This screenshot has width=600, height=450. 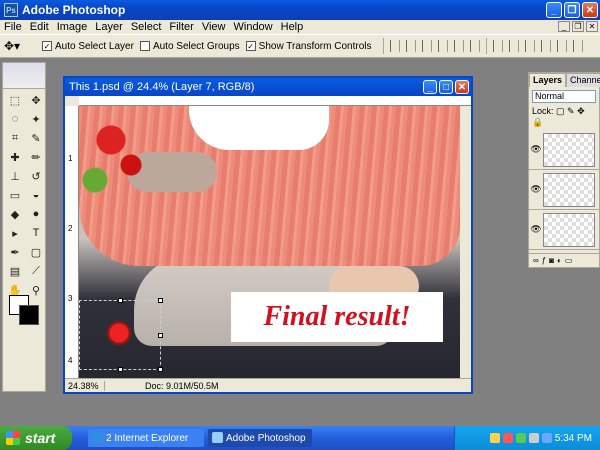 What do you see at coordinates (36, 138) in the screenshot?
I see `slice-tool-icon: ✎` at bounding box center [36, 138].